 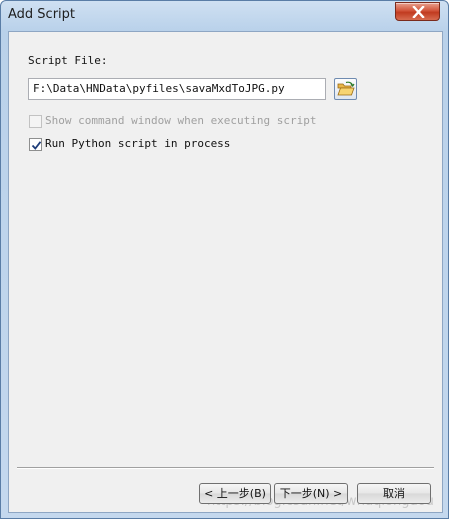 I want to click on back-button: < 上一步(B), so click(x=235, y=493).